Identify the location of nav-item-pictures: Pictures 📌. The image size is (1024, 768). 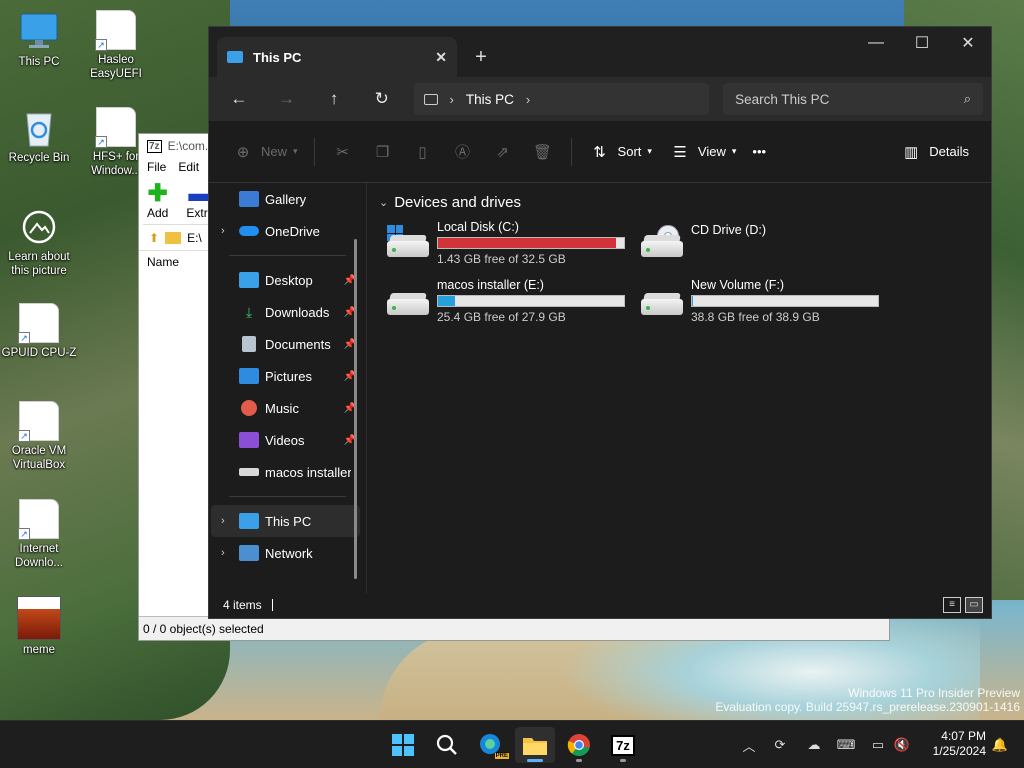
(287, 376).